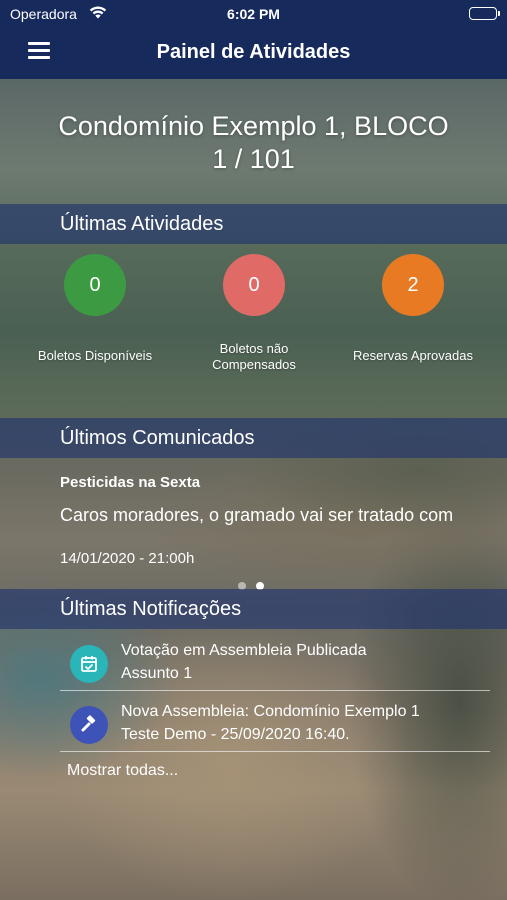  I want to click on gavel-icon, so click(89, 725).